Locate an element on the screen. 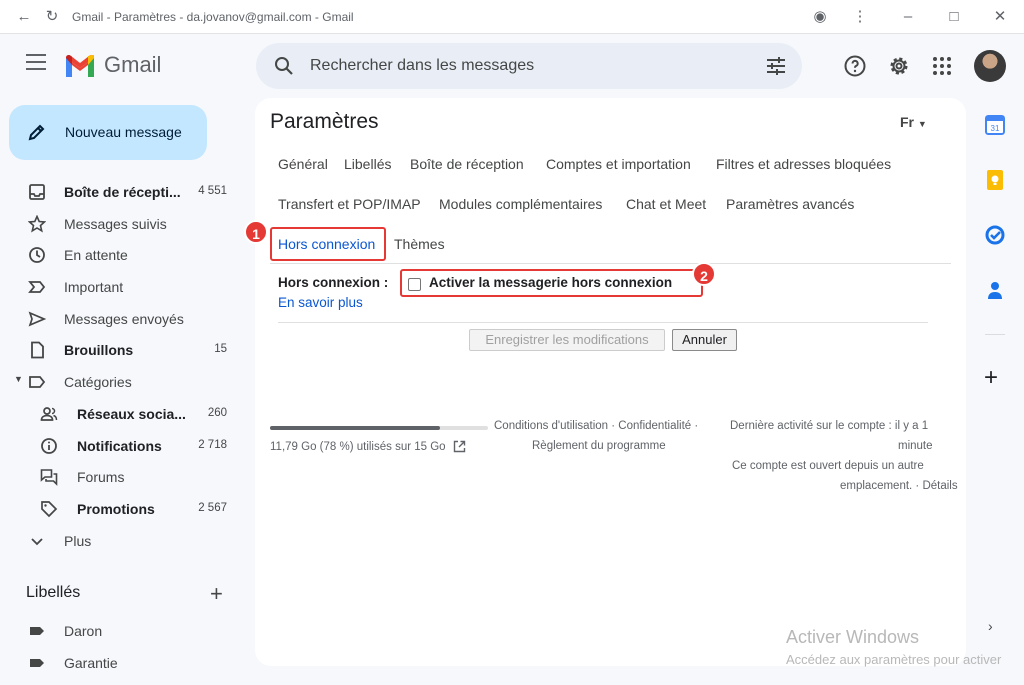 The width and height of the screenshot is (1024, 685). search-bar: Rechercher dans les messages is located at coordinates (529, 66).